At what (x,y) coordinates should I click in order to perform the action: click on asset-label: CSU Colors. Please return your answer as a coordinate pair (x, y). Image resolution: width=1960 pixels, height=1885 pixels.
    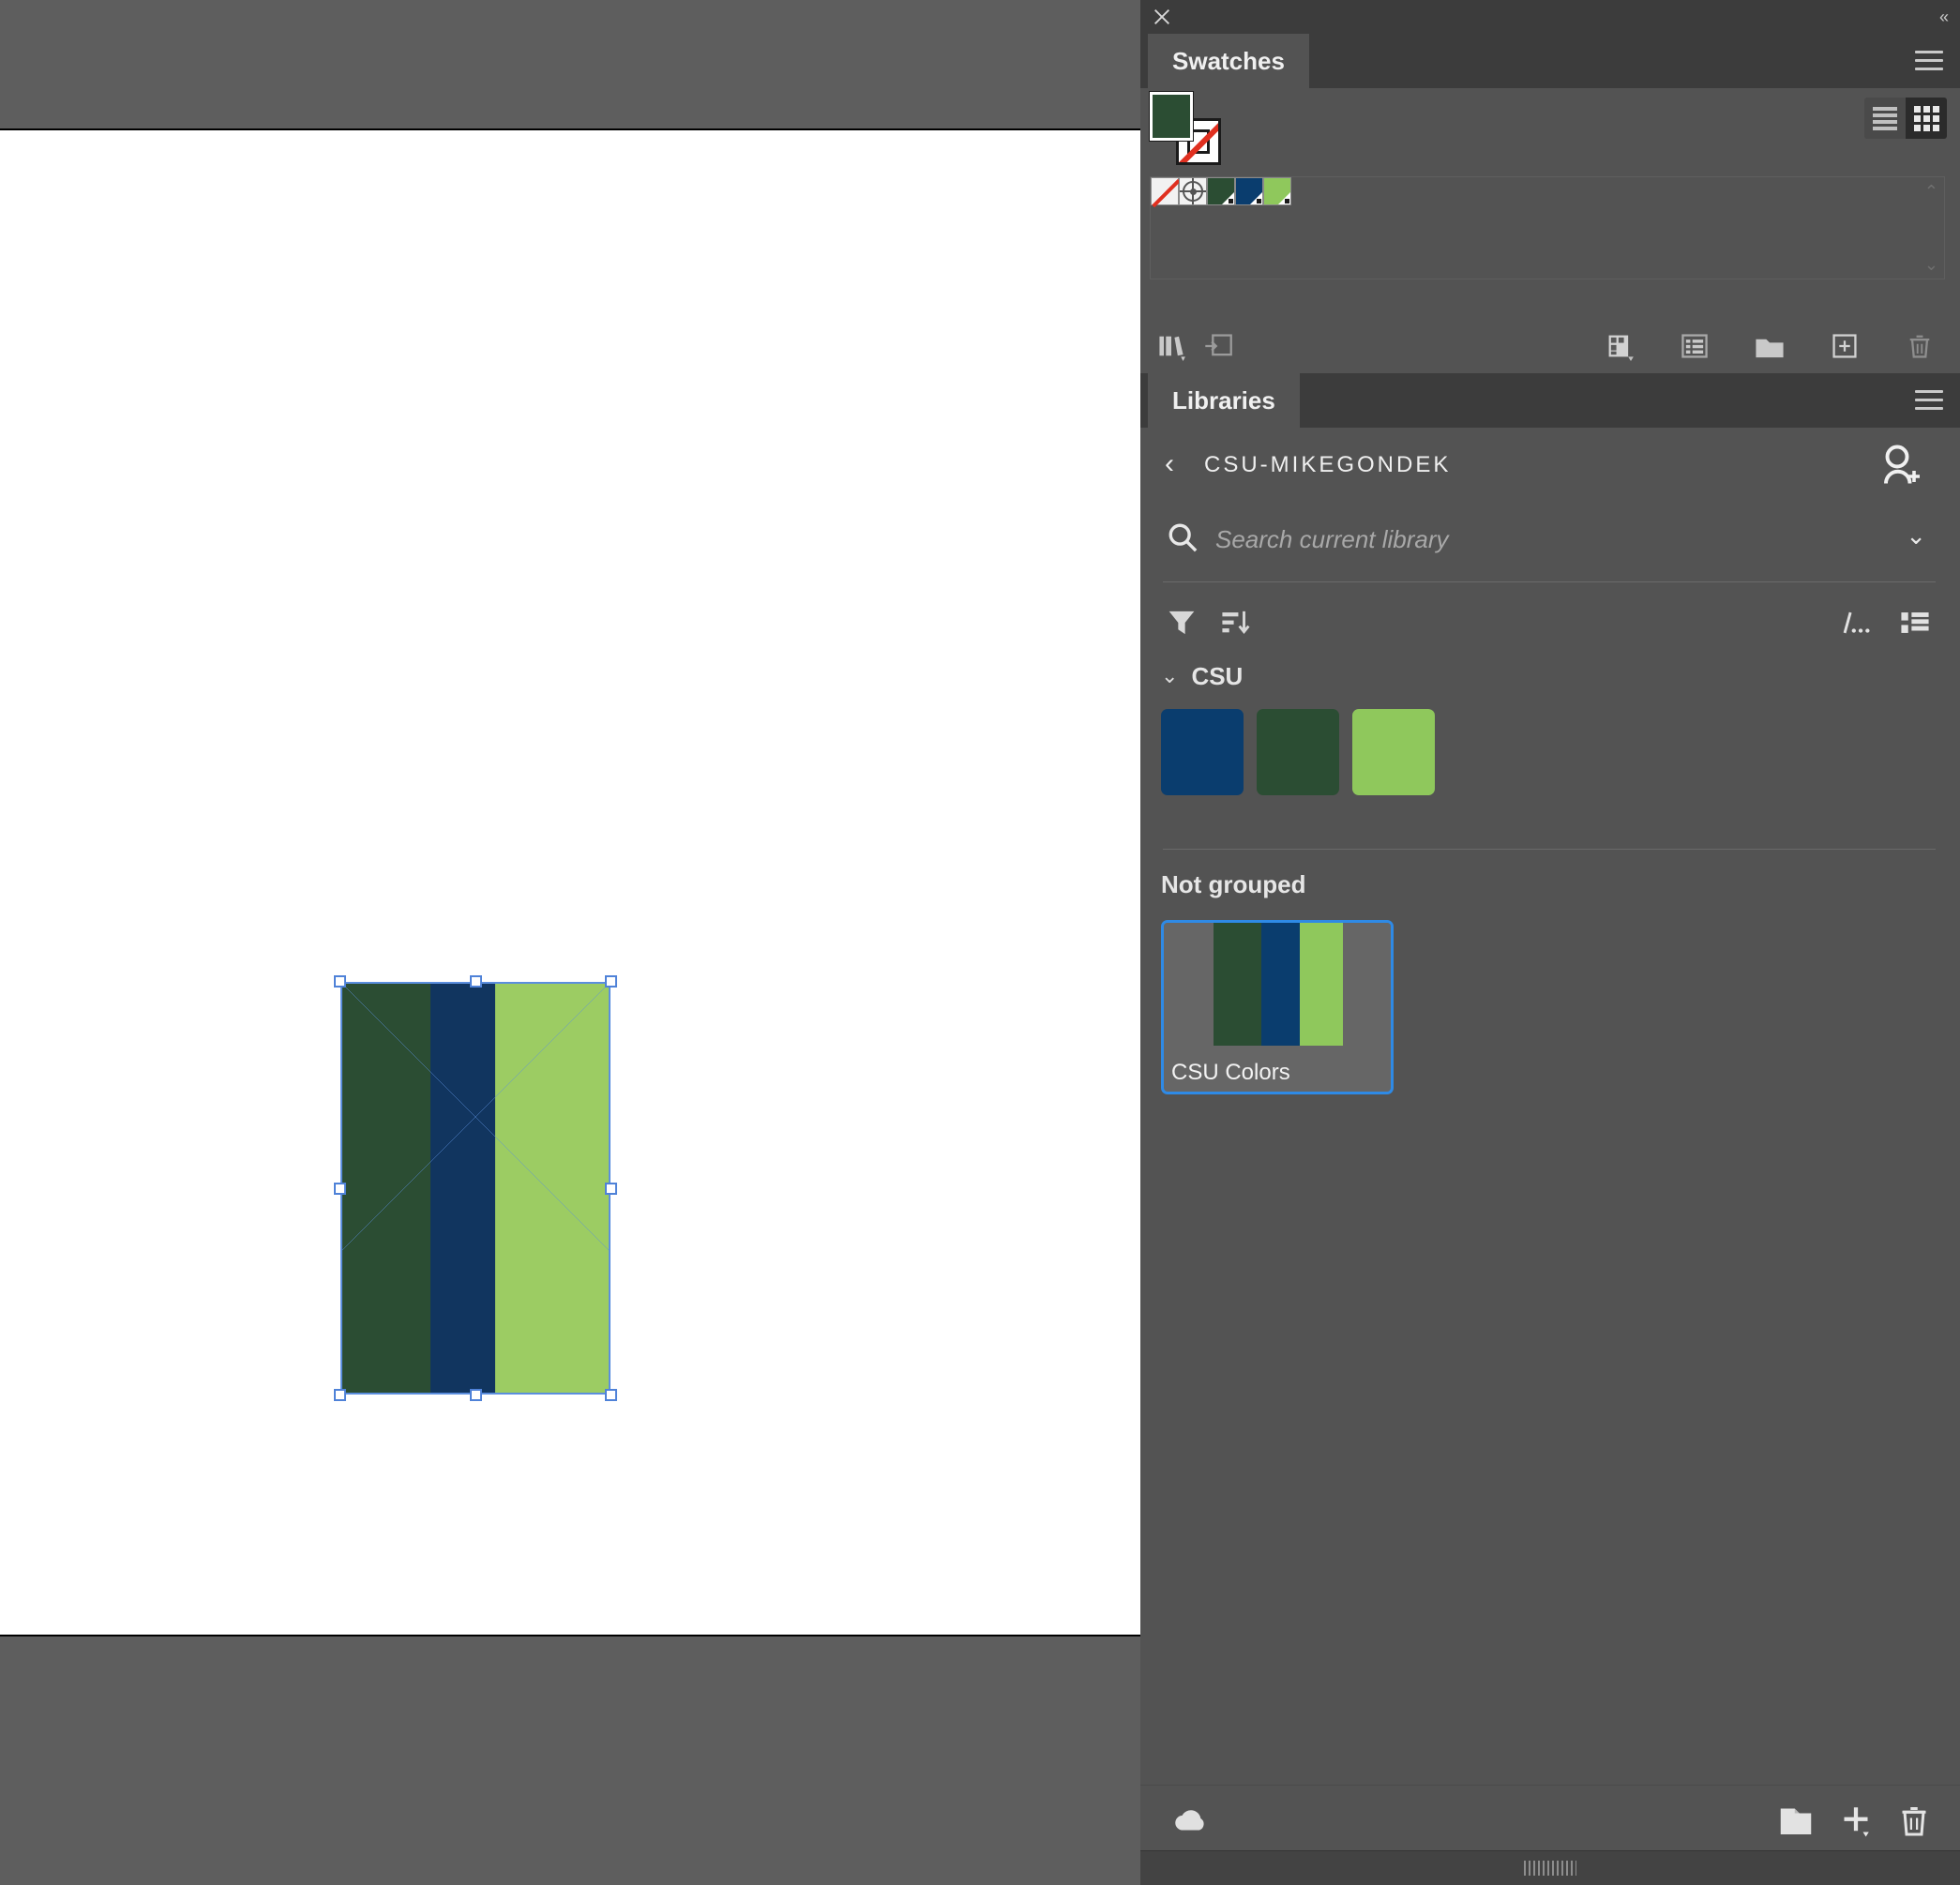
    Looking at the image, I should click on (1231, 1072).